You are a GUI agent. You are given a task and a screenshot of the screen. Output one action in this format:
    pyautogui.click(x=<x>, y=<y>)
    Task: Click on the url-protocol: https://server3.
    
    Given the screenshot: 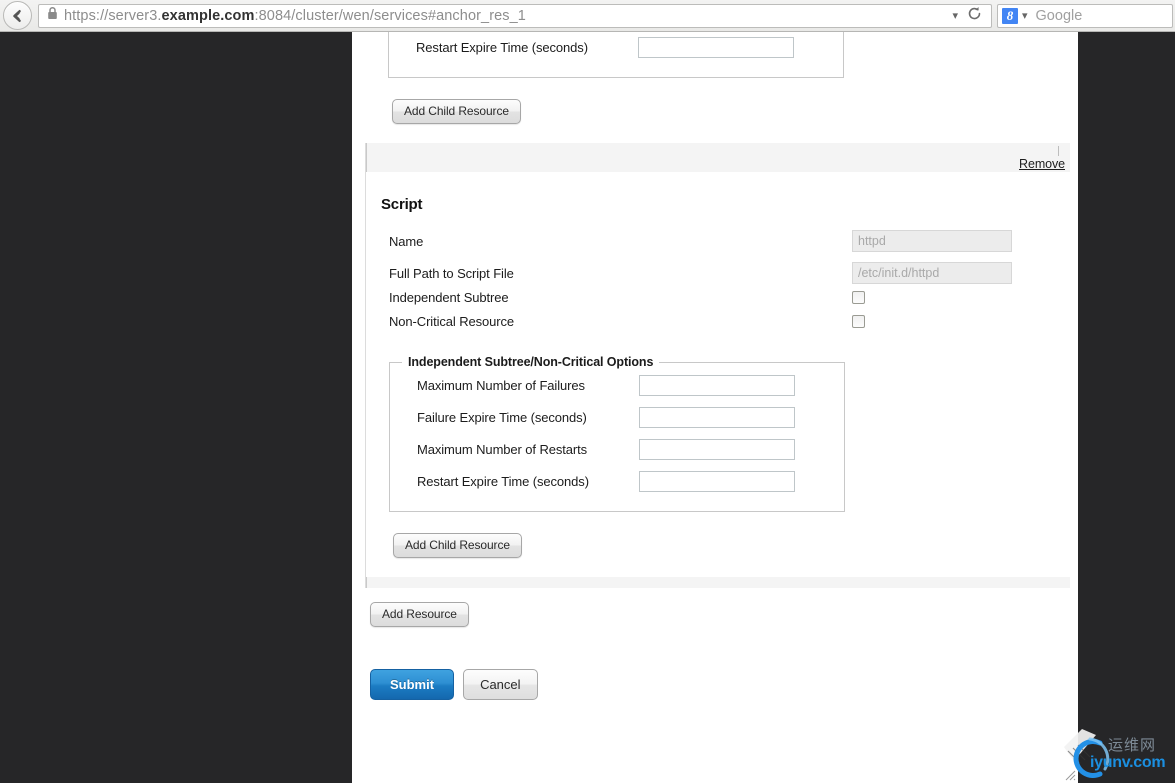 What is the action you would take?
    pyautogui.click(x=113, y=15)
    